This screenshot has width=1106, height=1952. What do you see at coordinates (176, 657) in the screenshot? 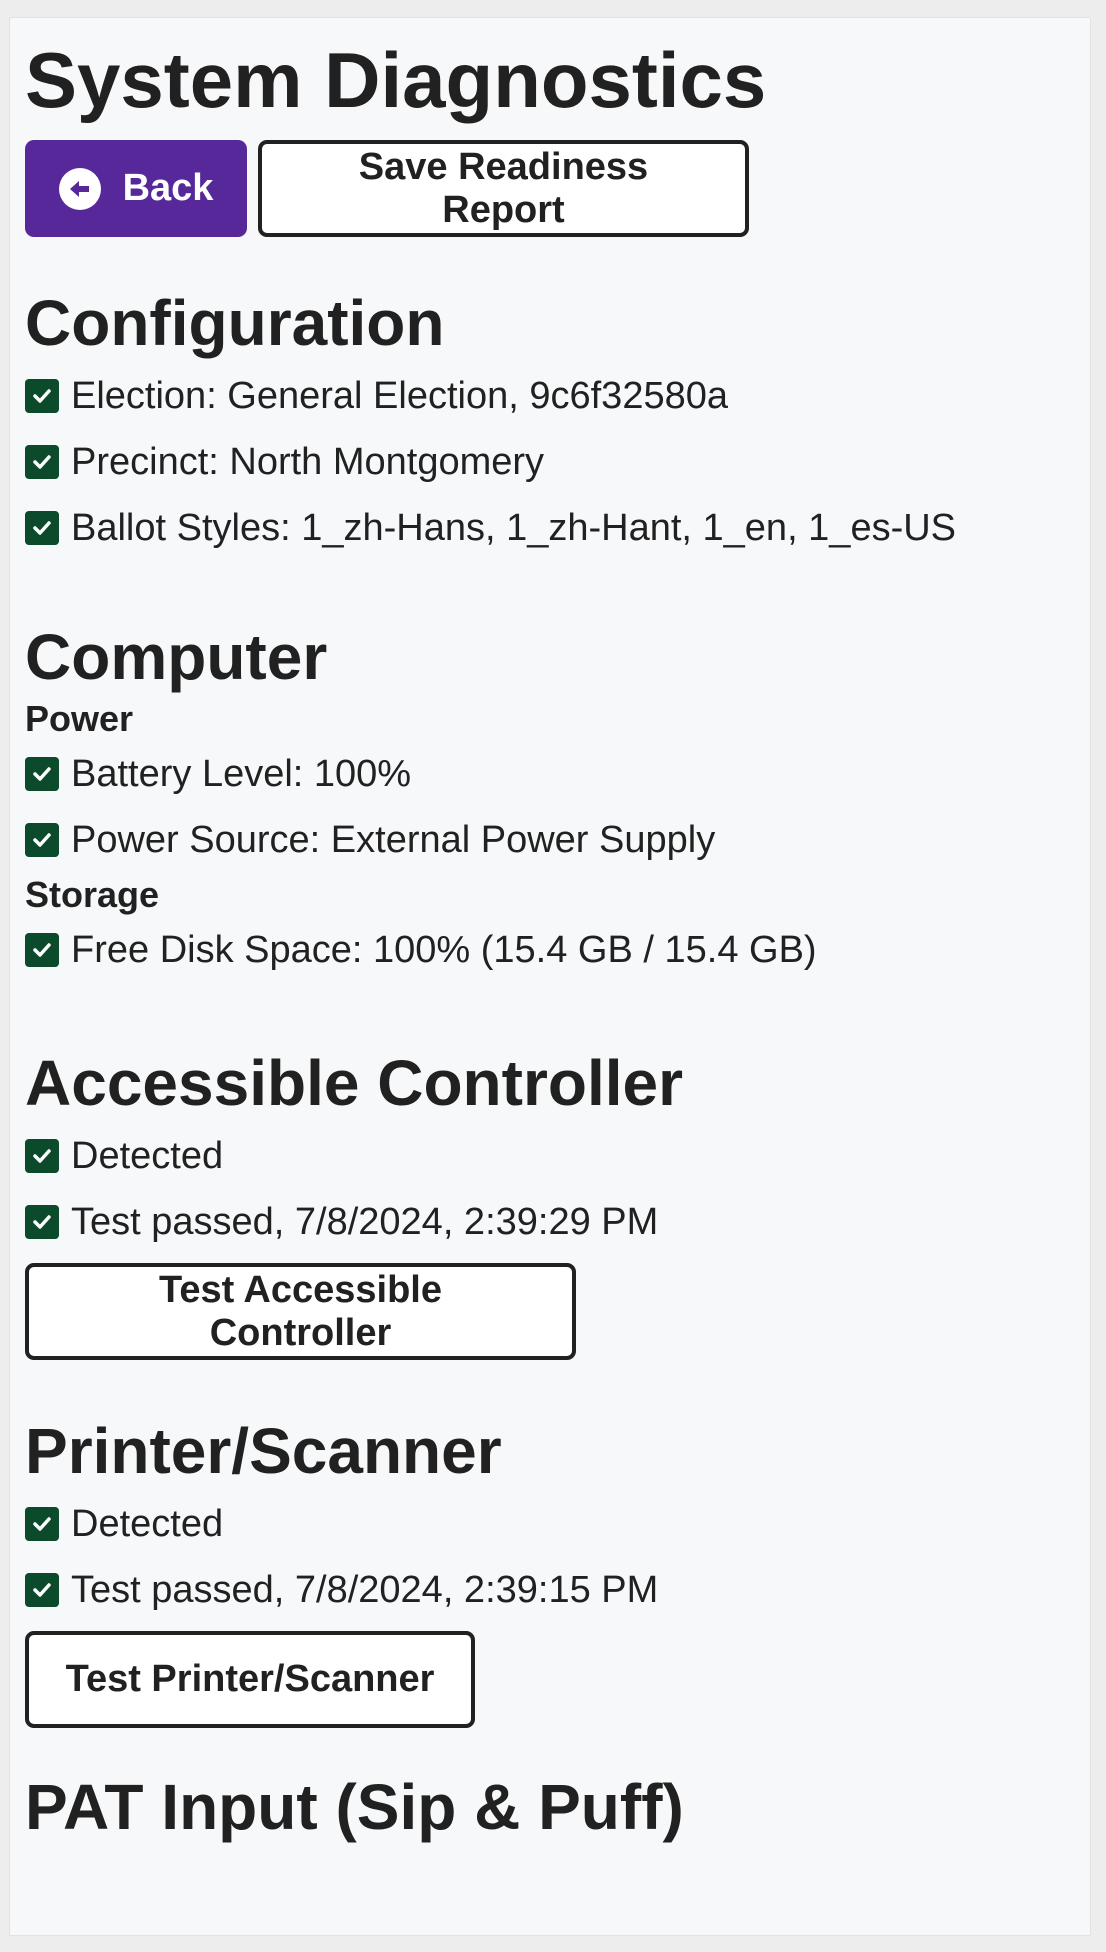
I see `computer-title: Computer` at bounding box center [176, 657].